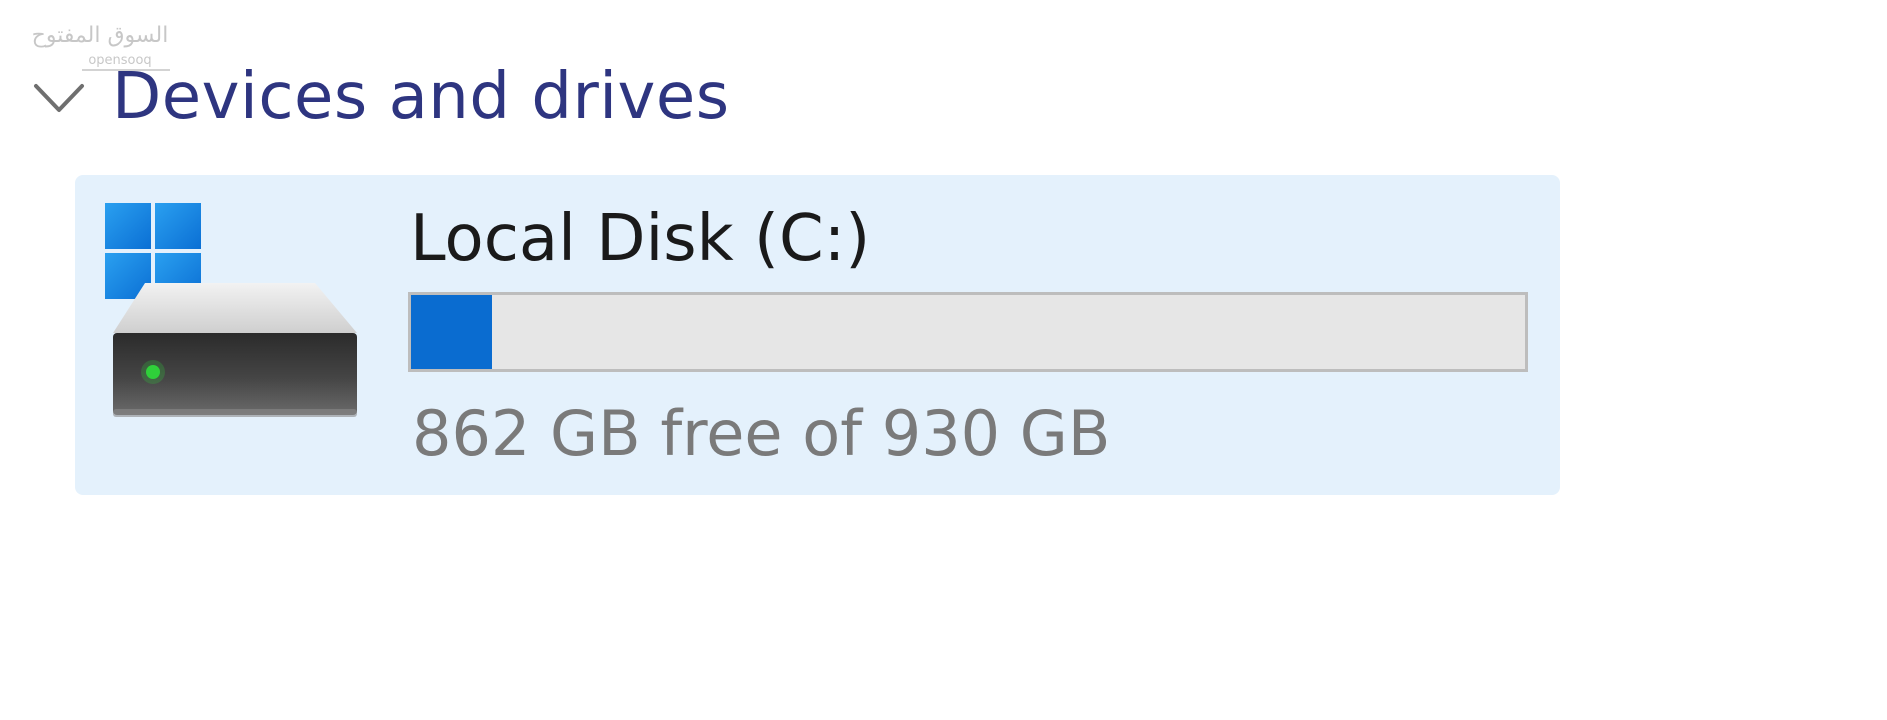 The width and height of the screenshot is (1887, 720). Describe the element at coordinates (421, 97) in the screenshot. I see `group-title: Devices and drives` at that location.